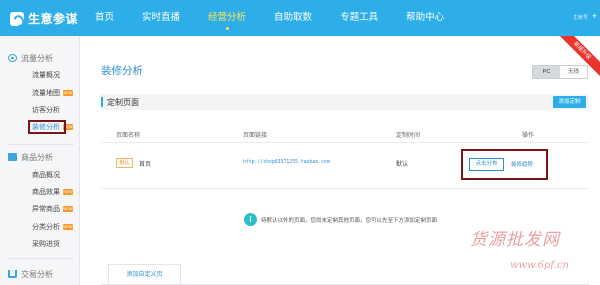 Image resolution: width=600 pixels, height=285 pixels. What do you see at coordinates (46, 175) in the screenshot?
I see `sidebar-item-product-overview: 商品概况` at bounding box center [46, 175].